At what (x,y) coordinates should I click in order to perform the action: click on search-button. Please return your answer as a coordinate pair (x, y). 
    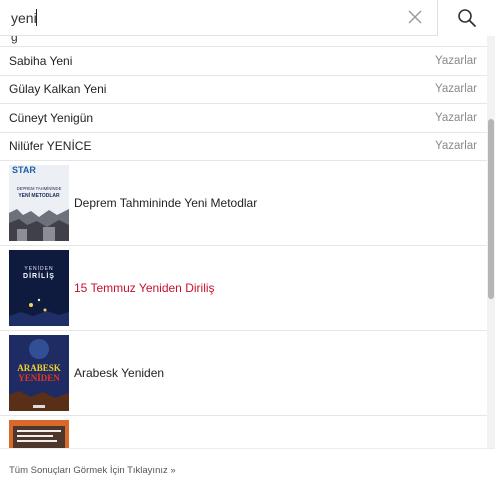
    Looking at the image, I should click on (466, 18).